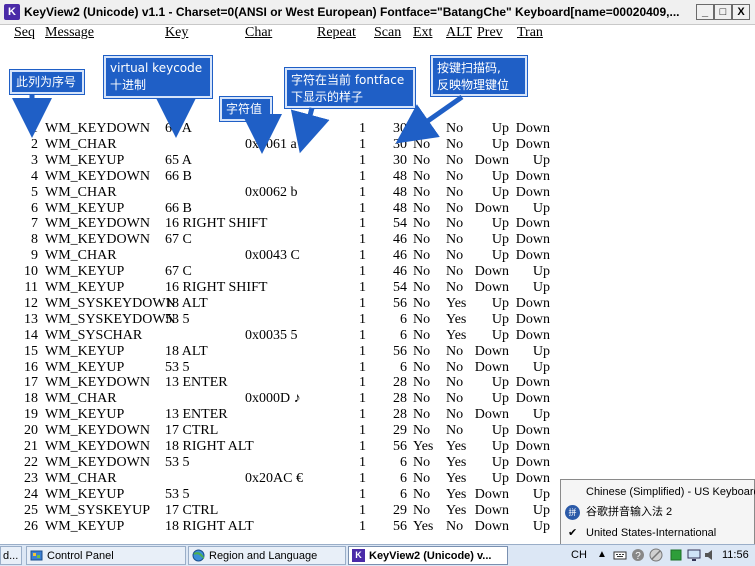 Image resolution: width=755 pixels, height=566 pixels. I want to click on language-item-google-pinyin: 拼 谷歌拼音输入法 2, so click(657, 512).